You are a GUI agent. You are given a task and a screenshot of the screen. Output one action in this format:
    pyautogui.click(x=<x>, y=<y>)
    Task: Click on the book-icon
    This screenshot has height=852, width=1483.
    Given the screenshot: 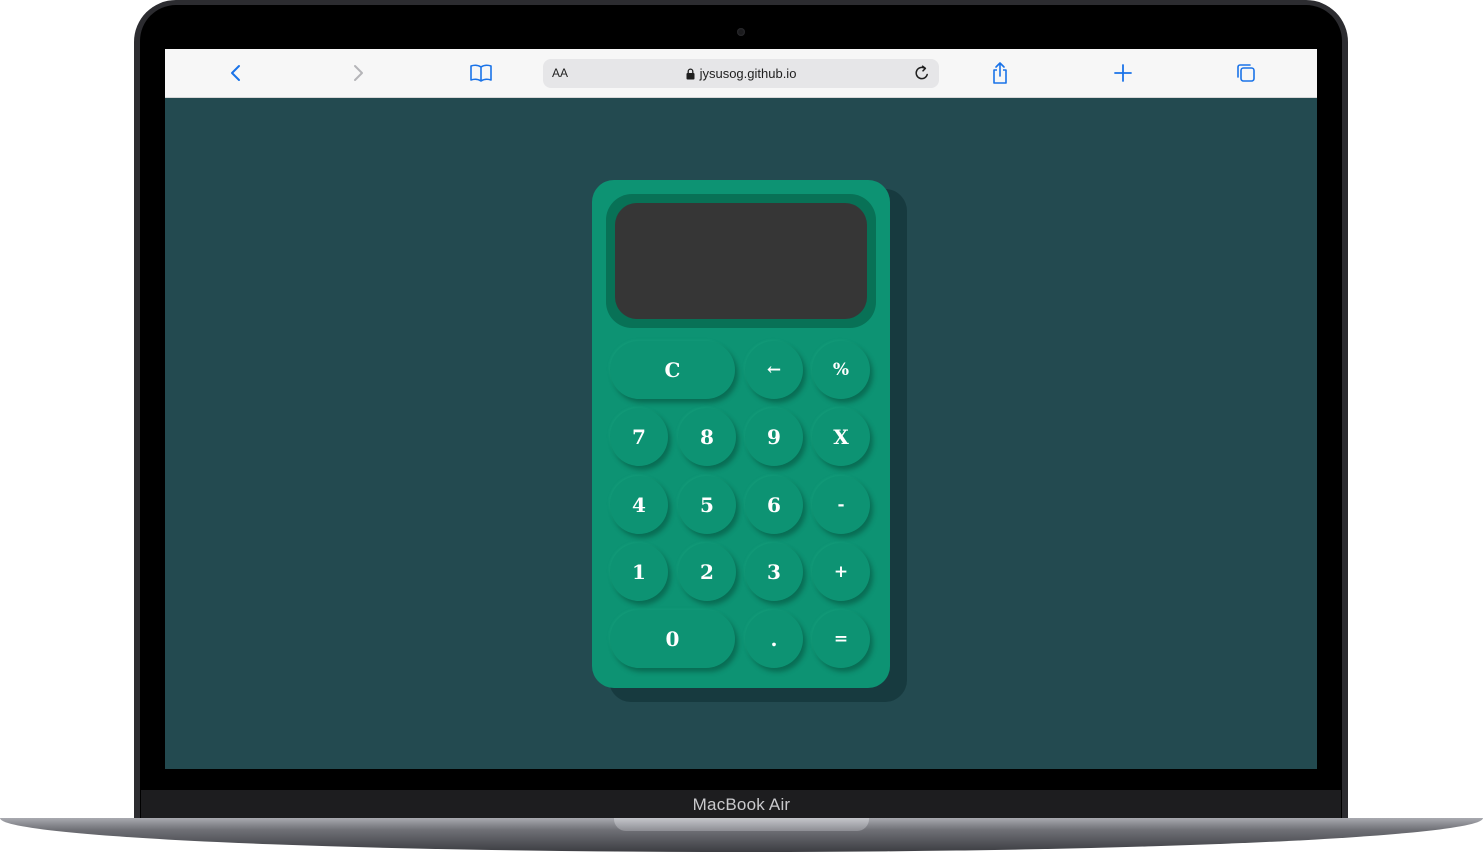 What is the action you would take?
    pyautogui.click(x=481, y=73)
    